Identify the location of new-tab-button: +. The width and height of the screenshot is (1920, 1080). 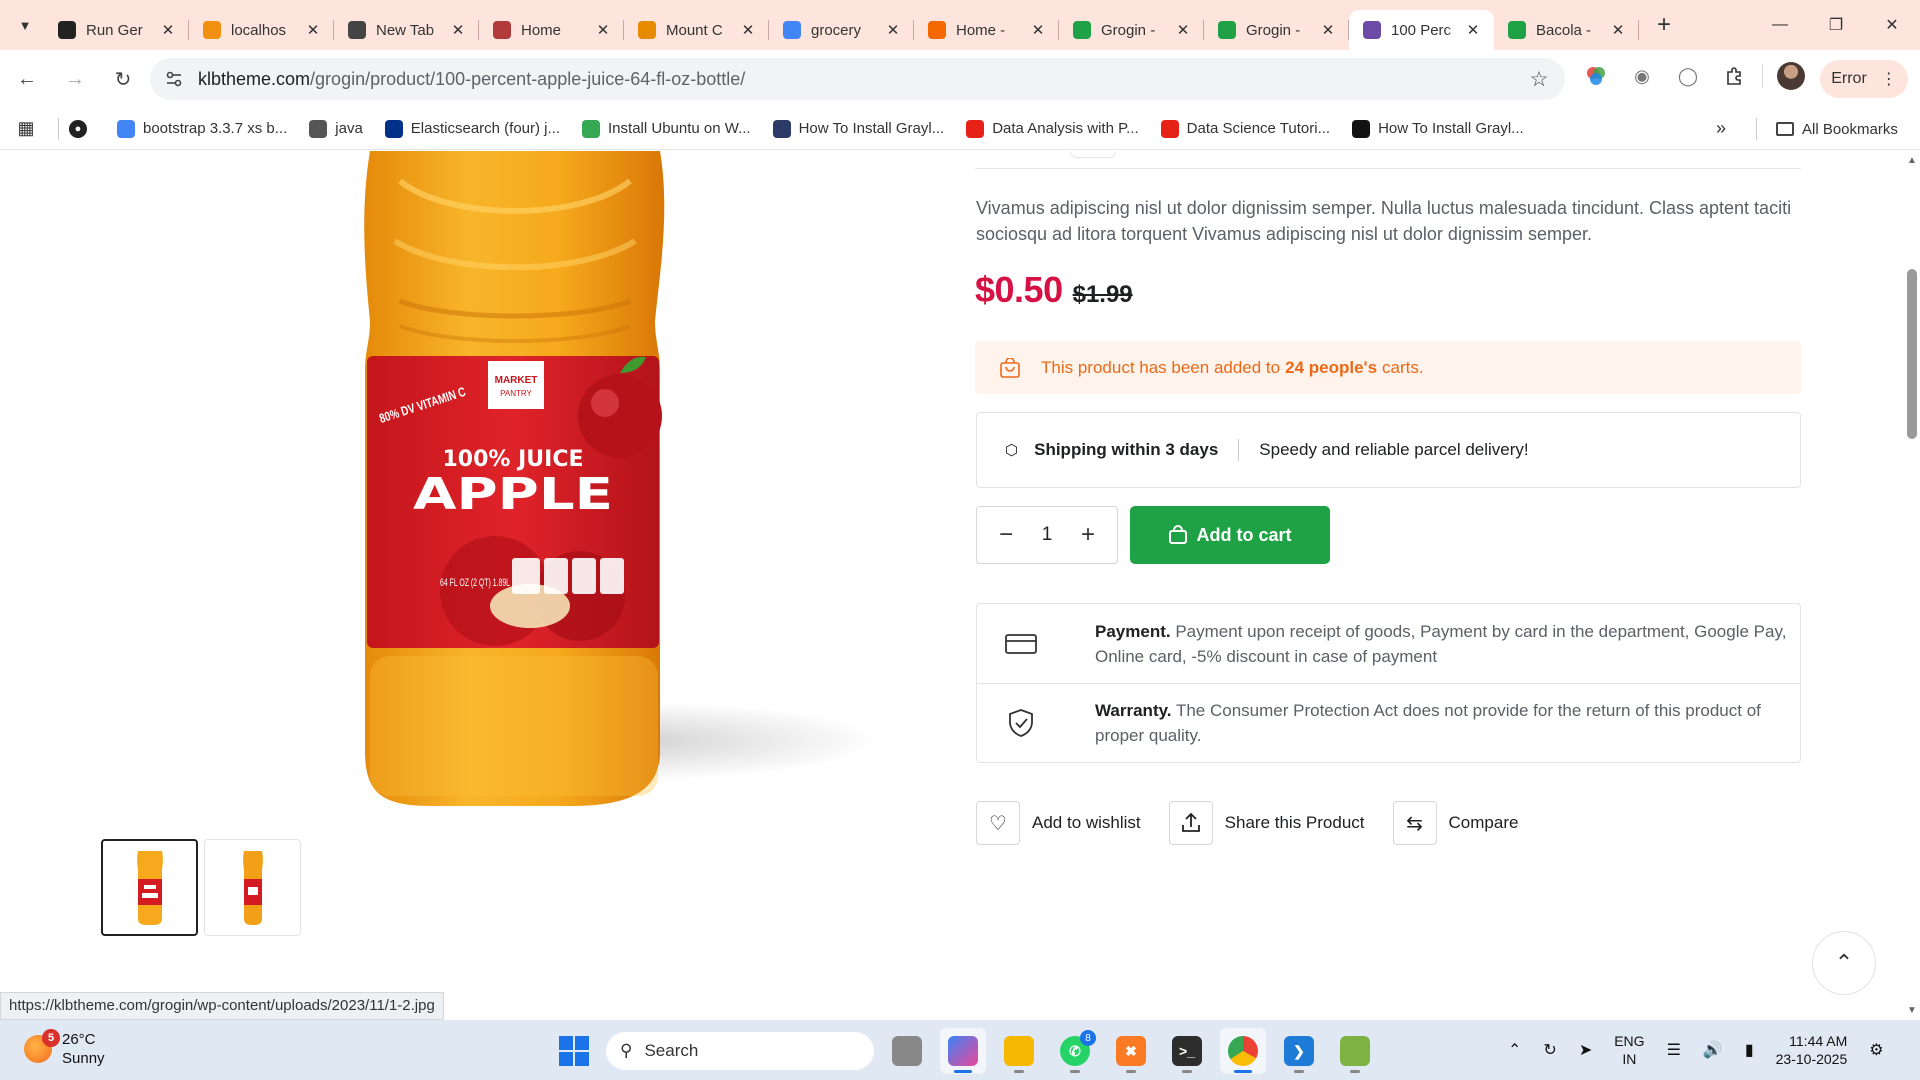
(1664, 25).